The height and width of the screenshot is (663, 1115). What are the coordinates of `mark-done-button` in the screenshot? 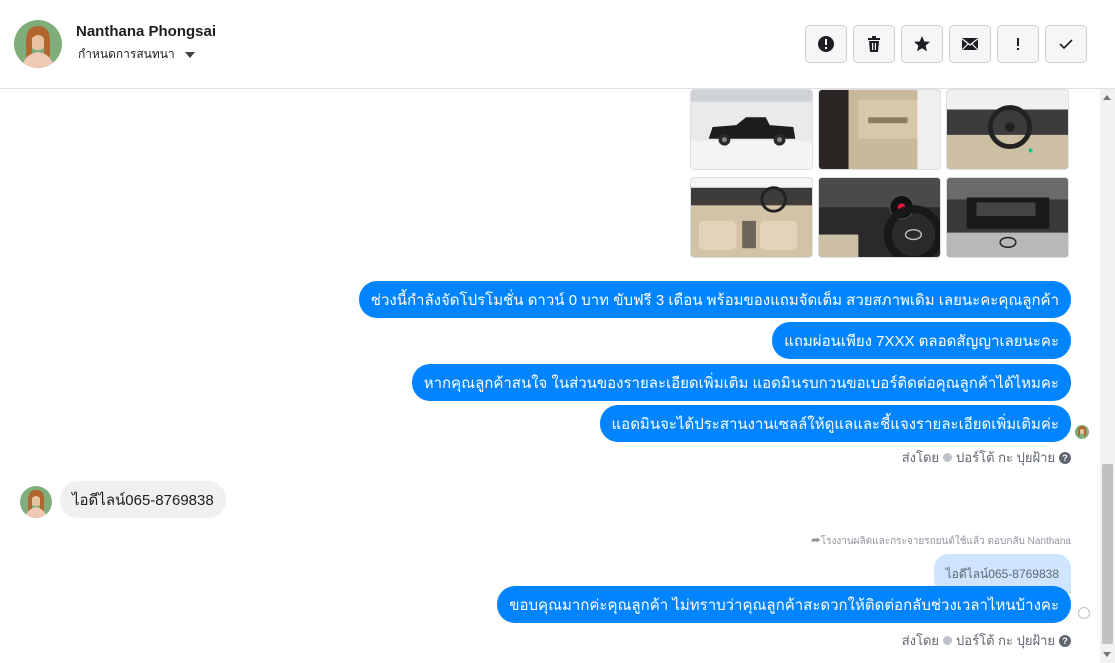 It's located at (1066, 44).